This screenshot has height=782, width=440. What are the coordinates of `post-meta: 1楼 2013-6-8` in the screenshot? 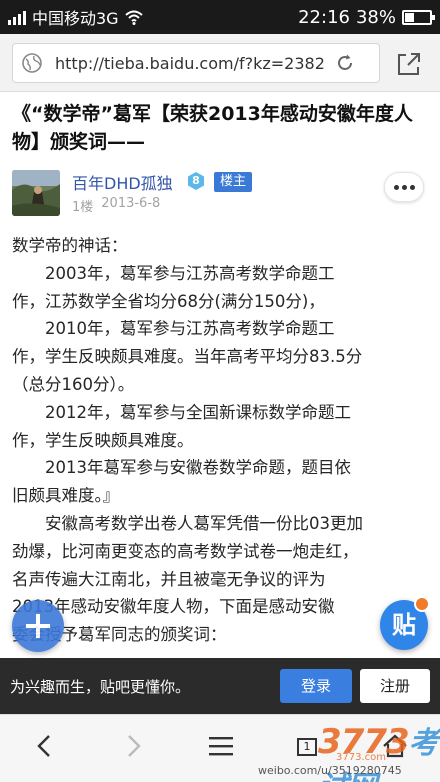 It's located at (116, 205).